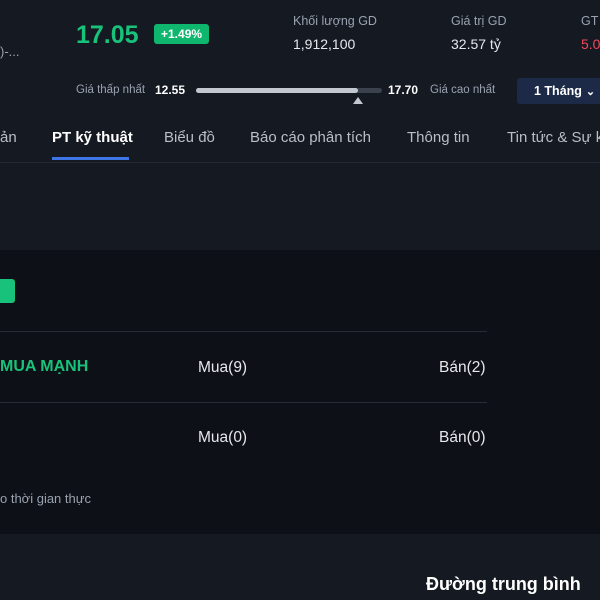 This screenshot has width=600, height=600. Describe the element at coordinates (300, 162) in the screenshot. I see `tabs-divider` at that location.